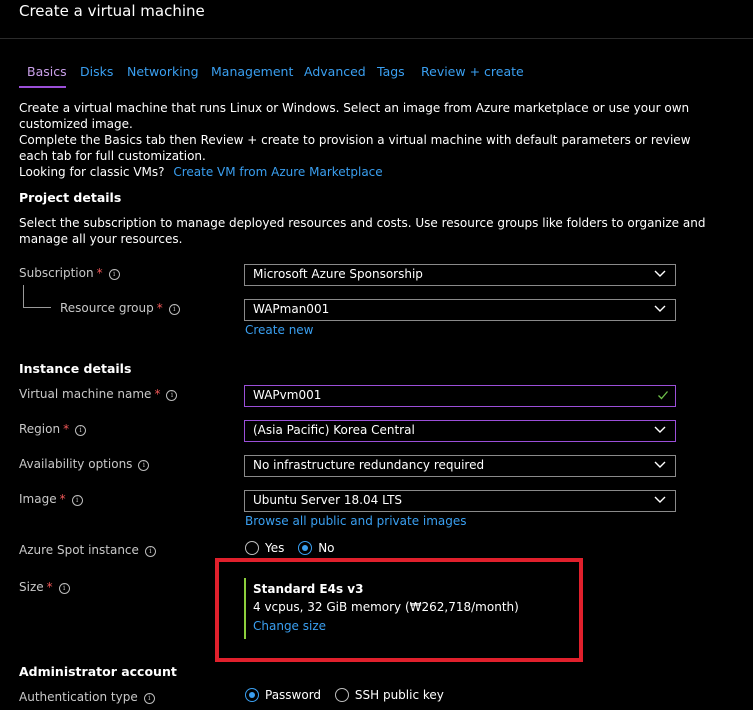  What do you see at coordinates (391, 71) in the screenshot?
I see `tab-tags: Tags` at bounding box center [391, 71].